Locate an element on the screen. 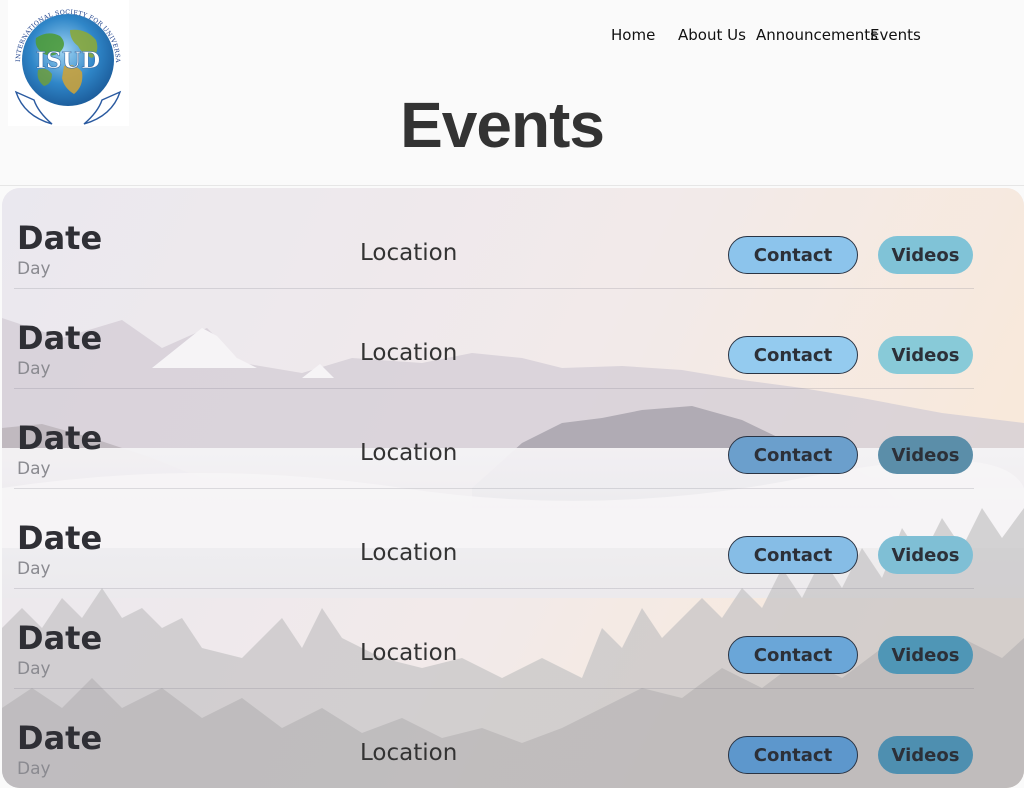  nav-events-link: Events is located at coordinates (895, 35).